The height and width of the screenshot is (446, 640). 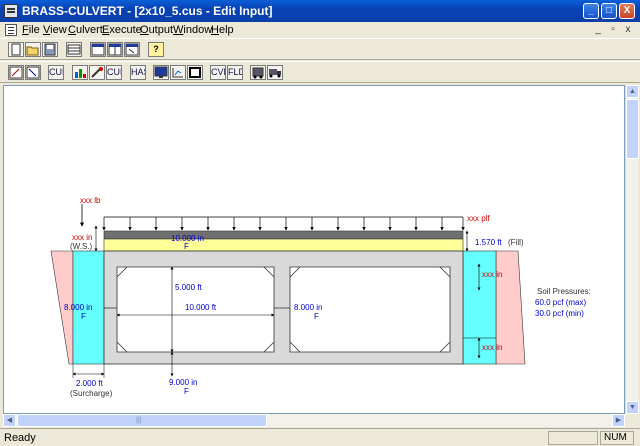 What do you see at coordinates (83, 316) in the screenshot?
I see `left-wall-code: F` at bounding box center [83, 316].